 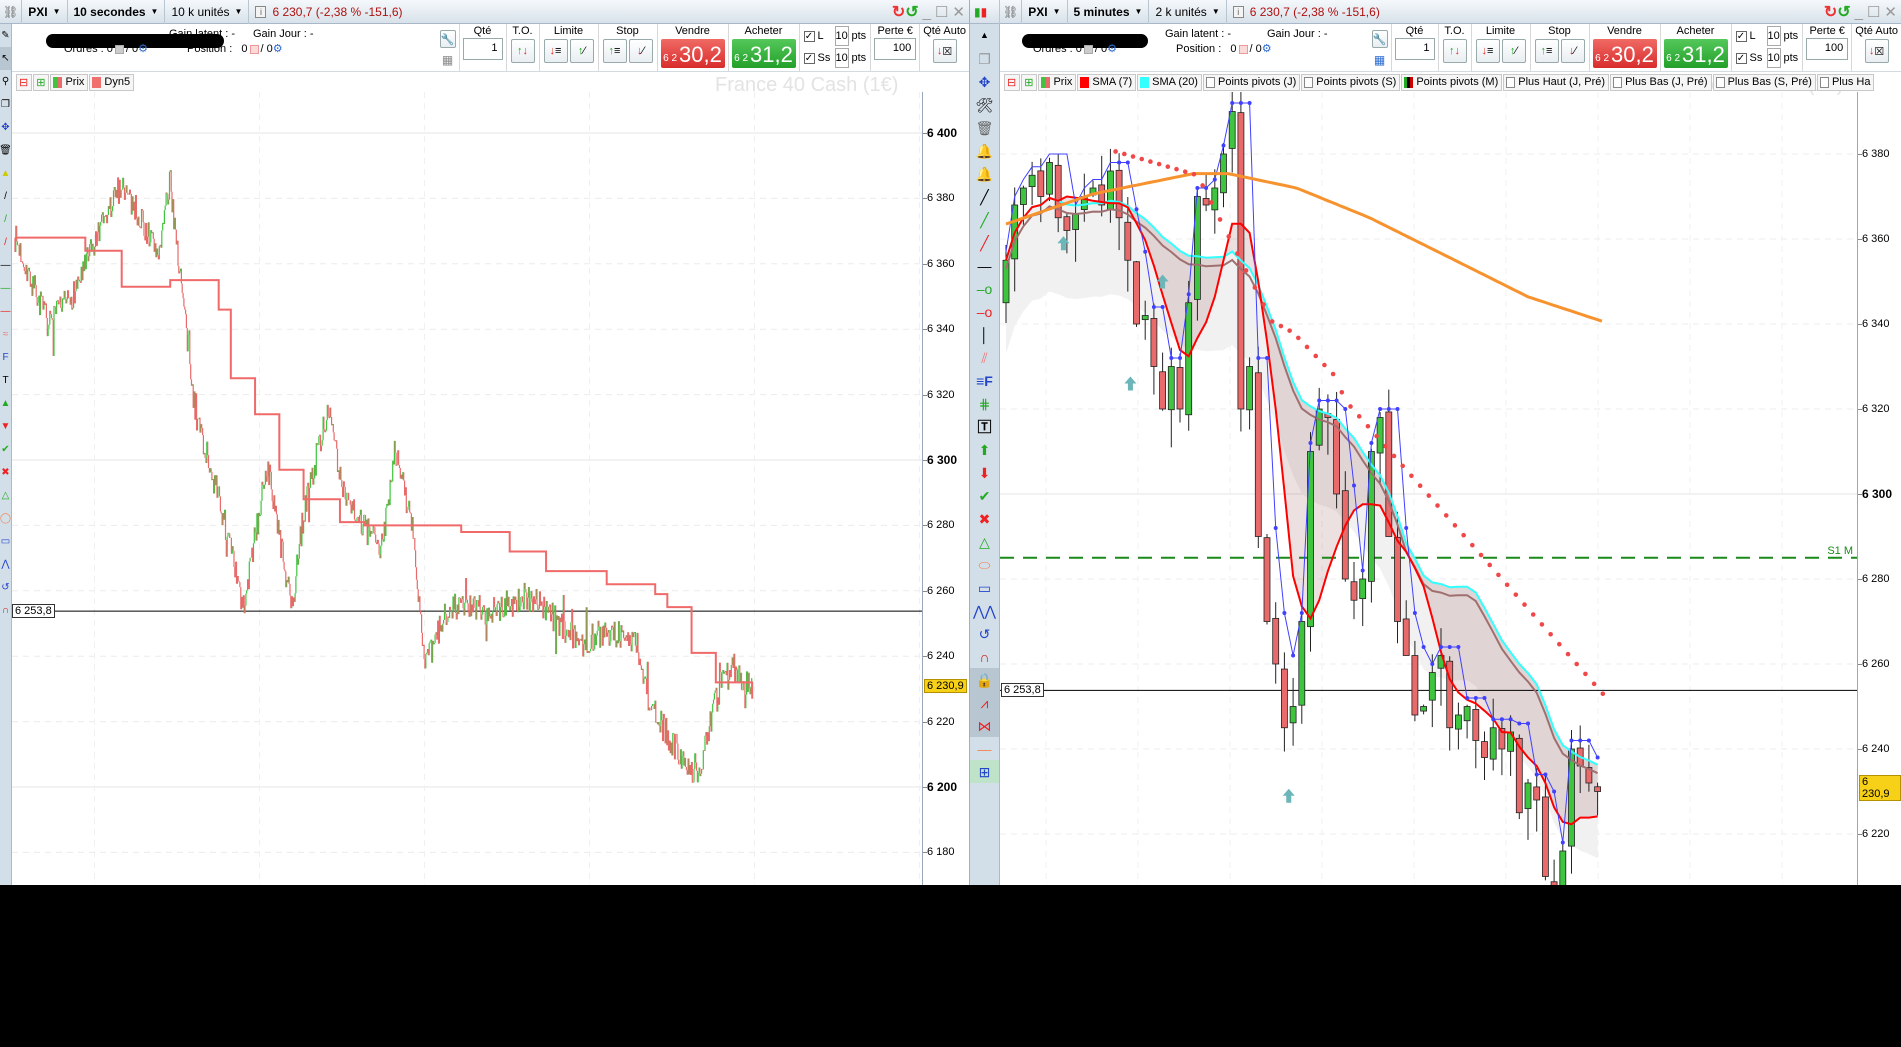 What do you see at coordinates (905, 12) in the screenshot?
I see `refresh-icon: ↻↺` at bounding box center [905, 12].